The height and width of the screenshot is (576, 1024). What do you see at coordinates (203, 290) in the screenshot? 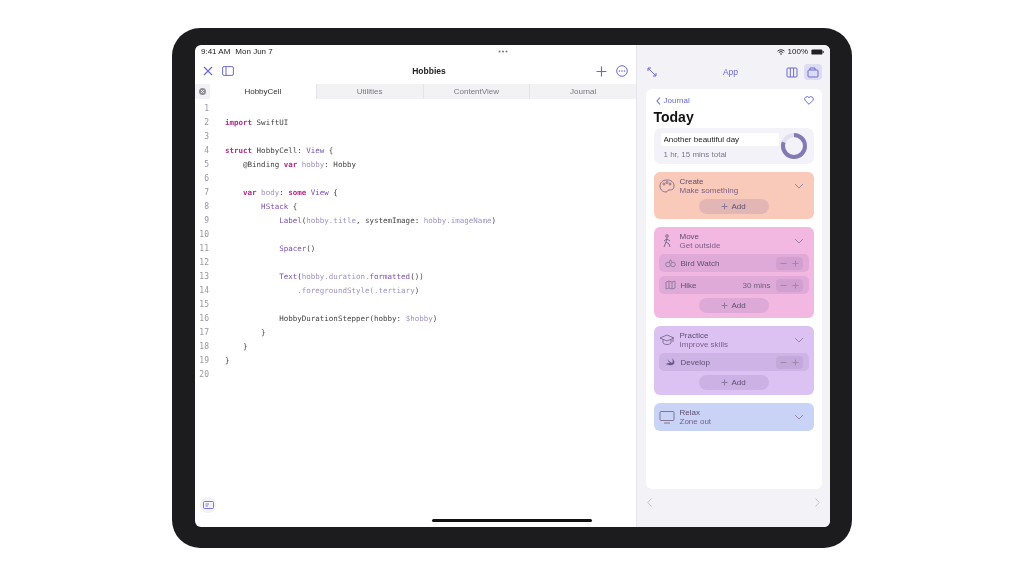
I see `line-number: 14` at bounding box center [203, 290].